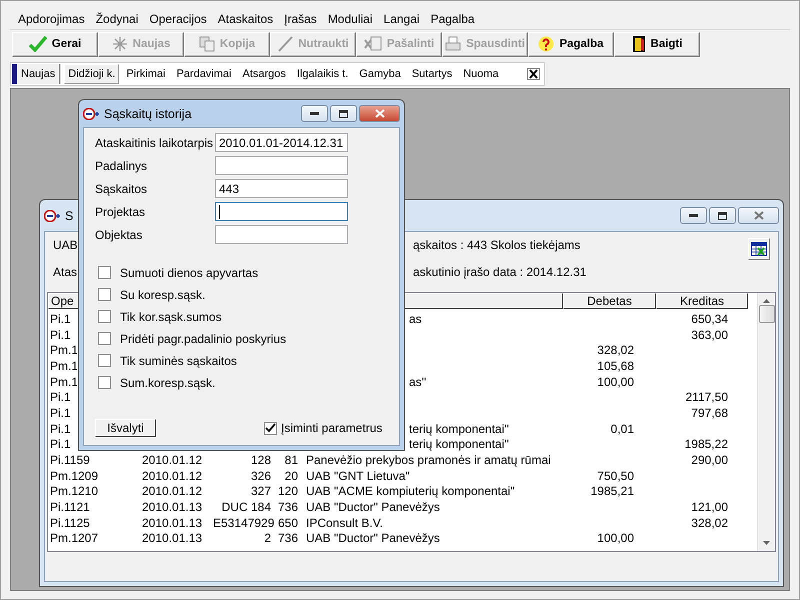  What do you see at coordinates (69, 215) in the screenshot?
I see `window-title: S` at bounding box center [69, 215].